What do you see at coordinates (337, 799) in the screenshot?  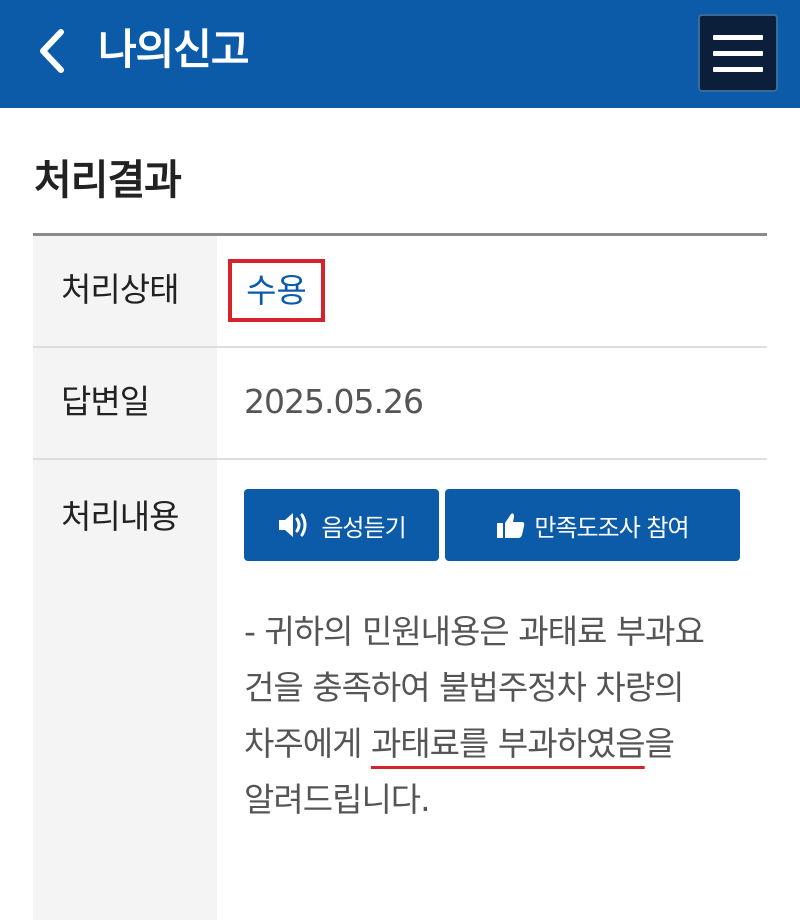 I see `content-line: 알려드립니다.` at bounding box center [337, 799].